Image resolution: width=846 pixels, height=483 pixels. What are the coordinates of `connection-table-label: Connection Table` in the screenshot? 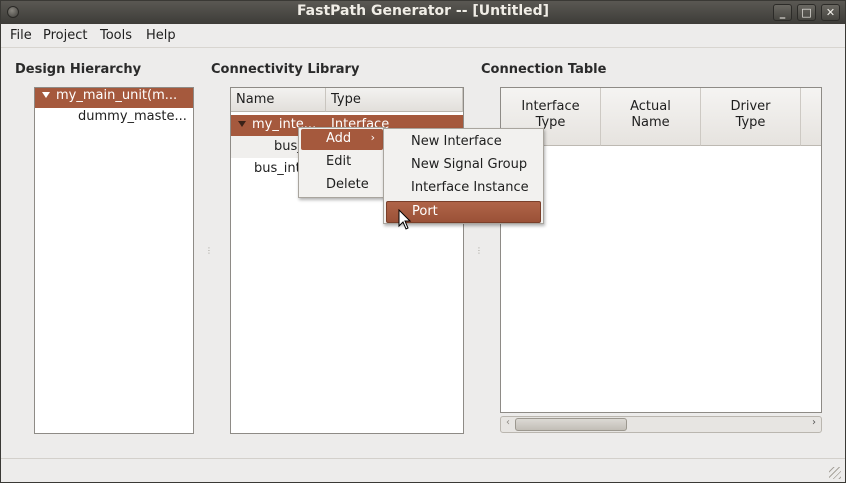 It's located at (544, 69).